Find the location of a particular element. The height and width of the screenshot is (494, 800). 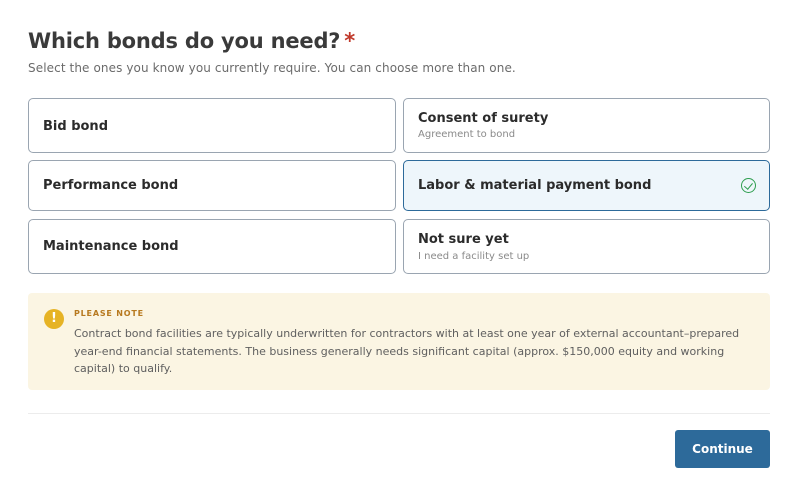

page-title: Which bonds do you need? * is located at coordinates (191, 41).